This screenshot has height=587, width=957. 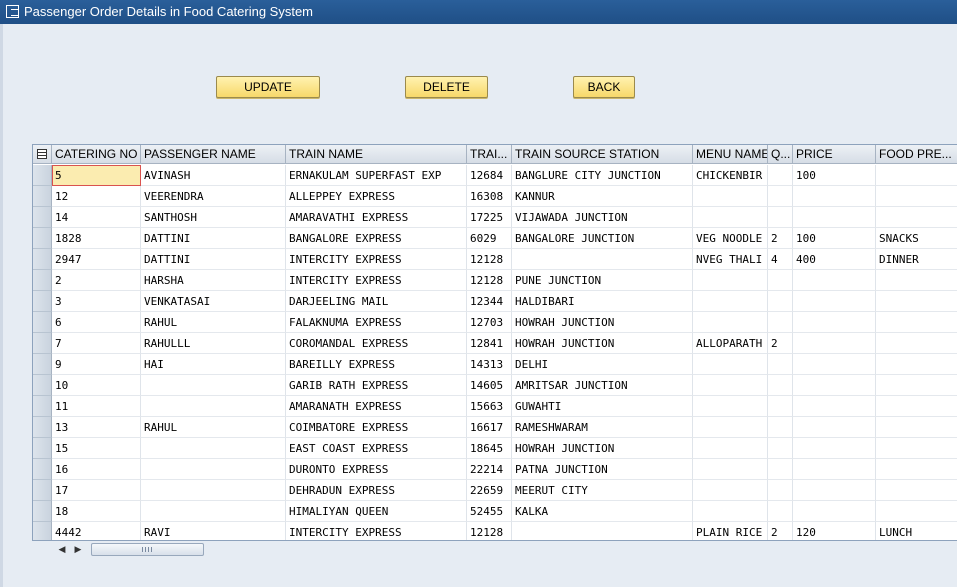 I want to click on table-cell: 13, so click(x=96, y=427).